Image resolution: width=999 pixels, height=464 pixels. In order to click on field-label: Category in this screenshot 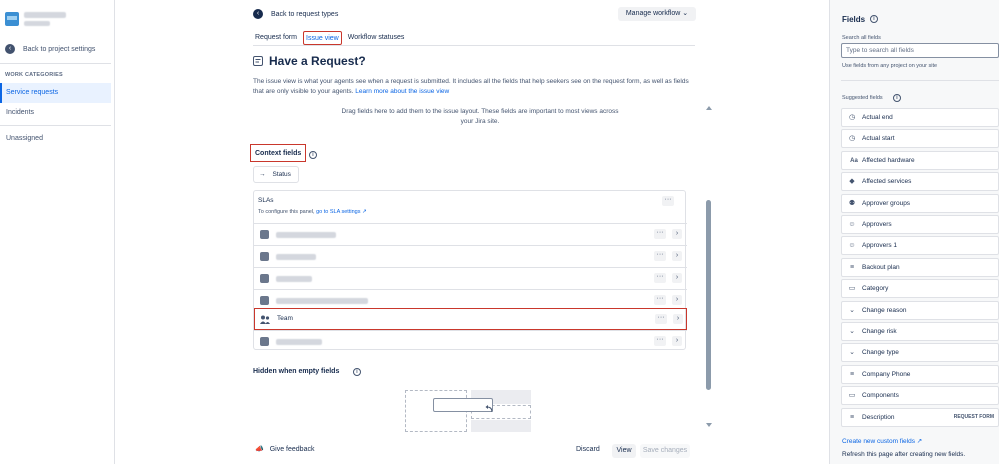, I will do `click(875, 289)`.